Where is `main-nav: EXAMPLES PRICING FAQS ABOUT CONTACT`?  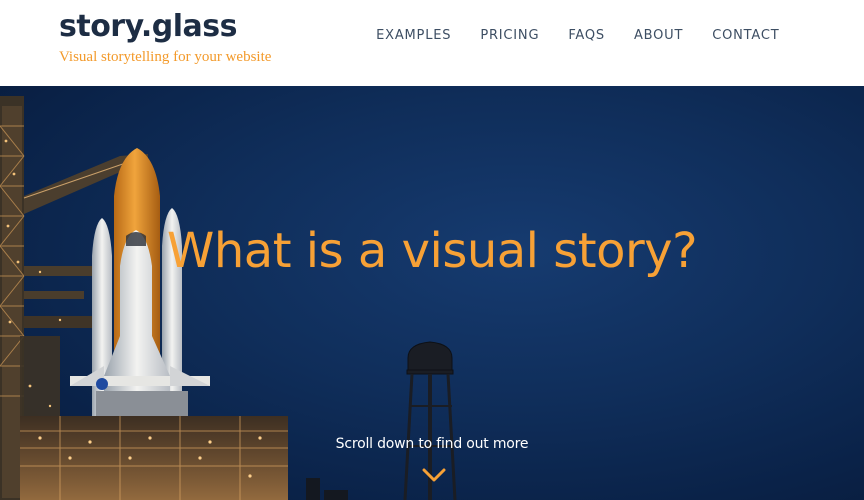 main-nav: EXAMPLES PRICING FAQS ABOUT CONTACT is located at coordinates (578, 36).